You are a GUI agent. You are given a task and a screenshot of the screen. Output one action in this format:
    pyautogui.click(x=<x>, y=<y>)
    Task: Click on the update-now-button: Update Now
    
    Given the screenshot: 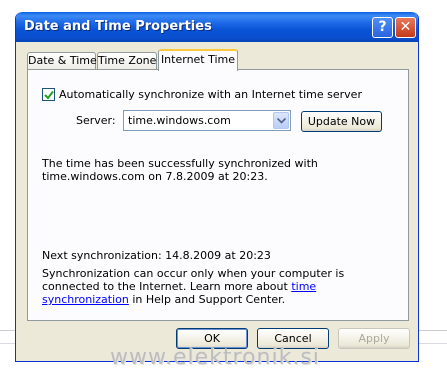 What is the action you would take?
    pyautogui.click(x=341, y=121)
    